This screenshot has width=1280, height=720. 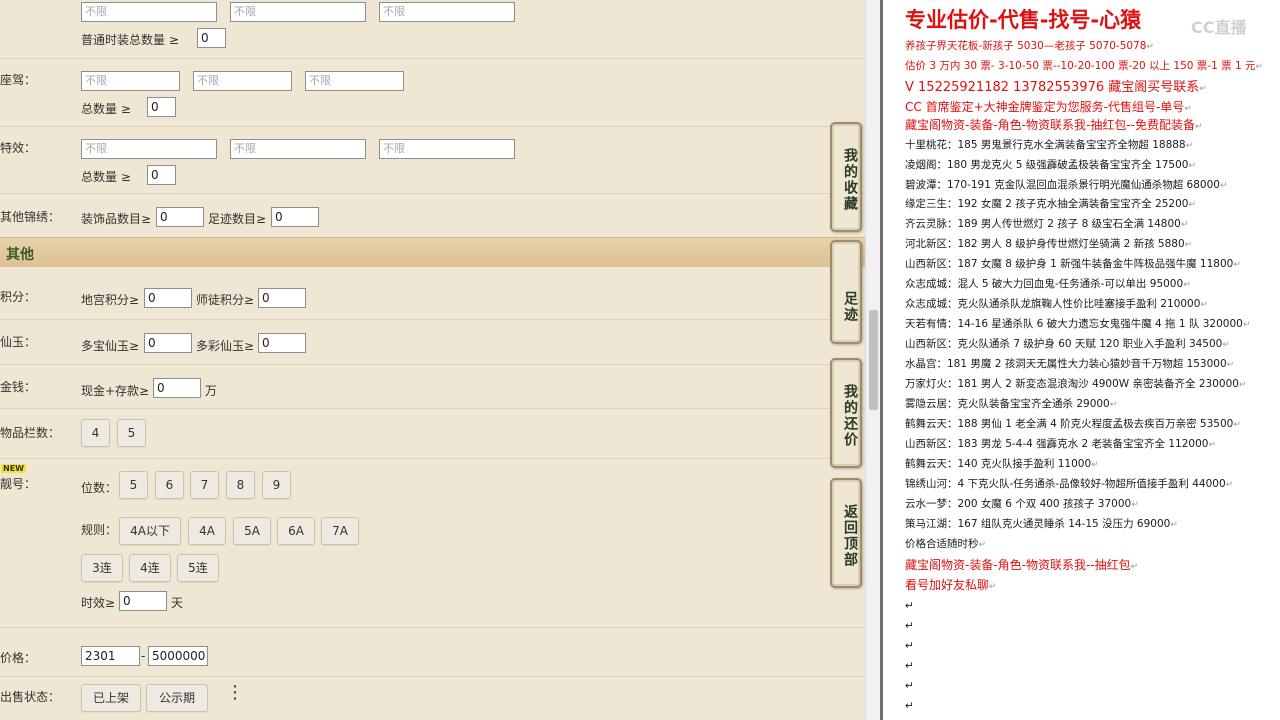 I want to click on normal-fashion-total-label: 普通时装总数量 ≥, so click(x=130, y=40).